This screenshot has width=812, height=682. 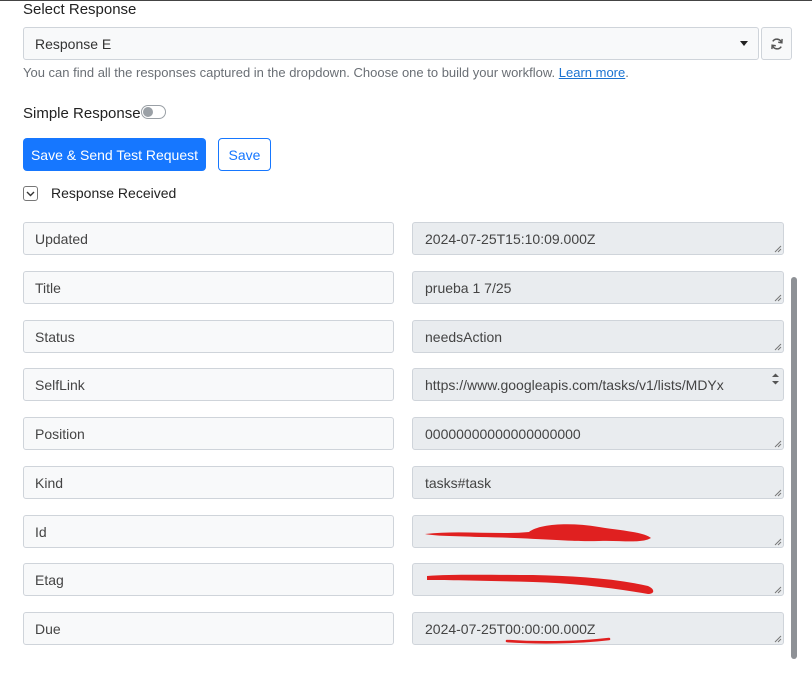 What do you see at coordinates (208, 287) in the screenshot?
I see `field-key: Title` at bounding box center [208, 287].